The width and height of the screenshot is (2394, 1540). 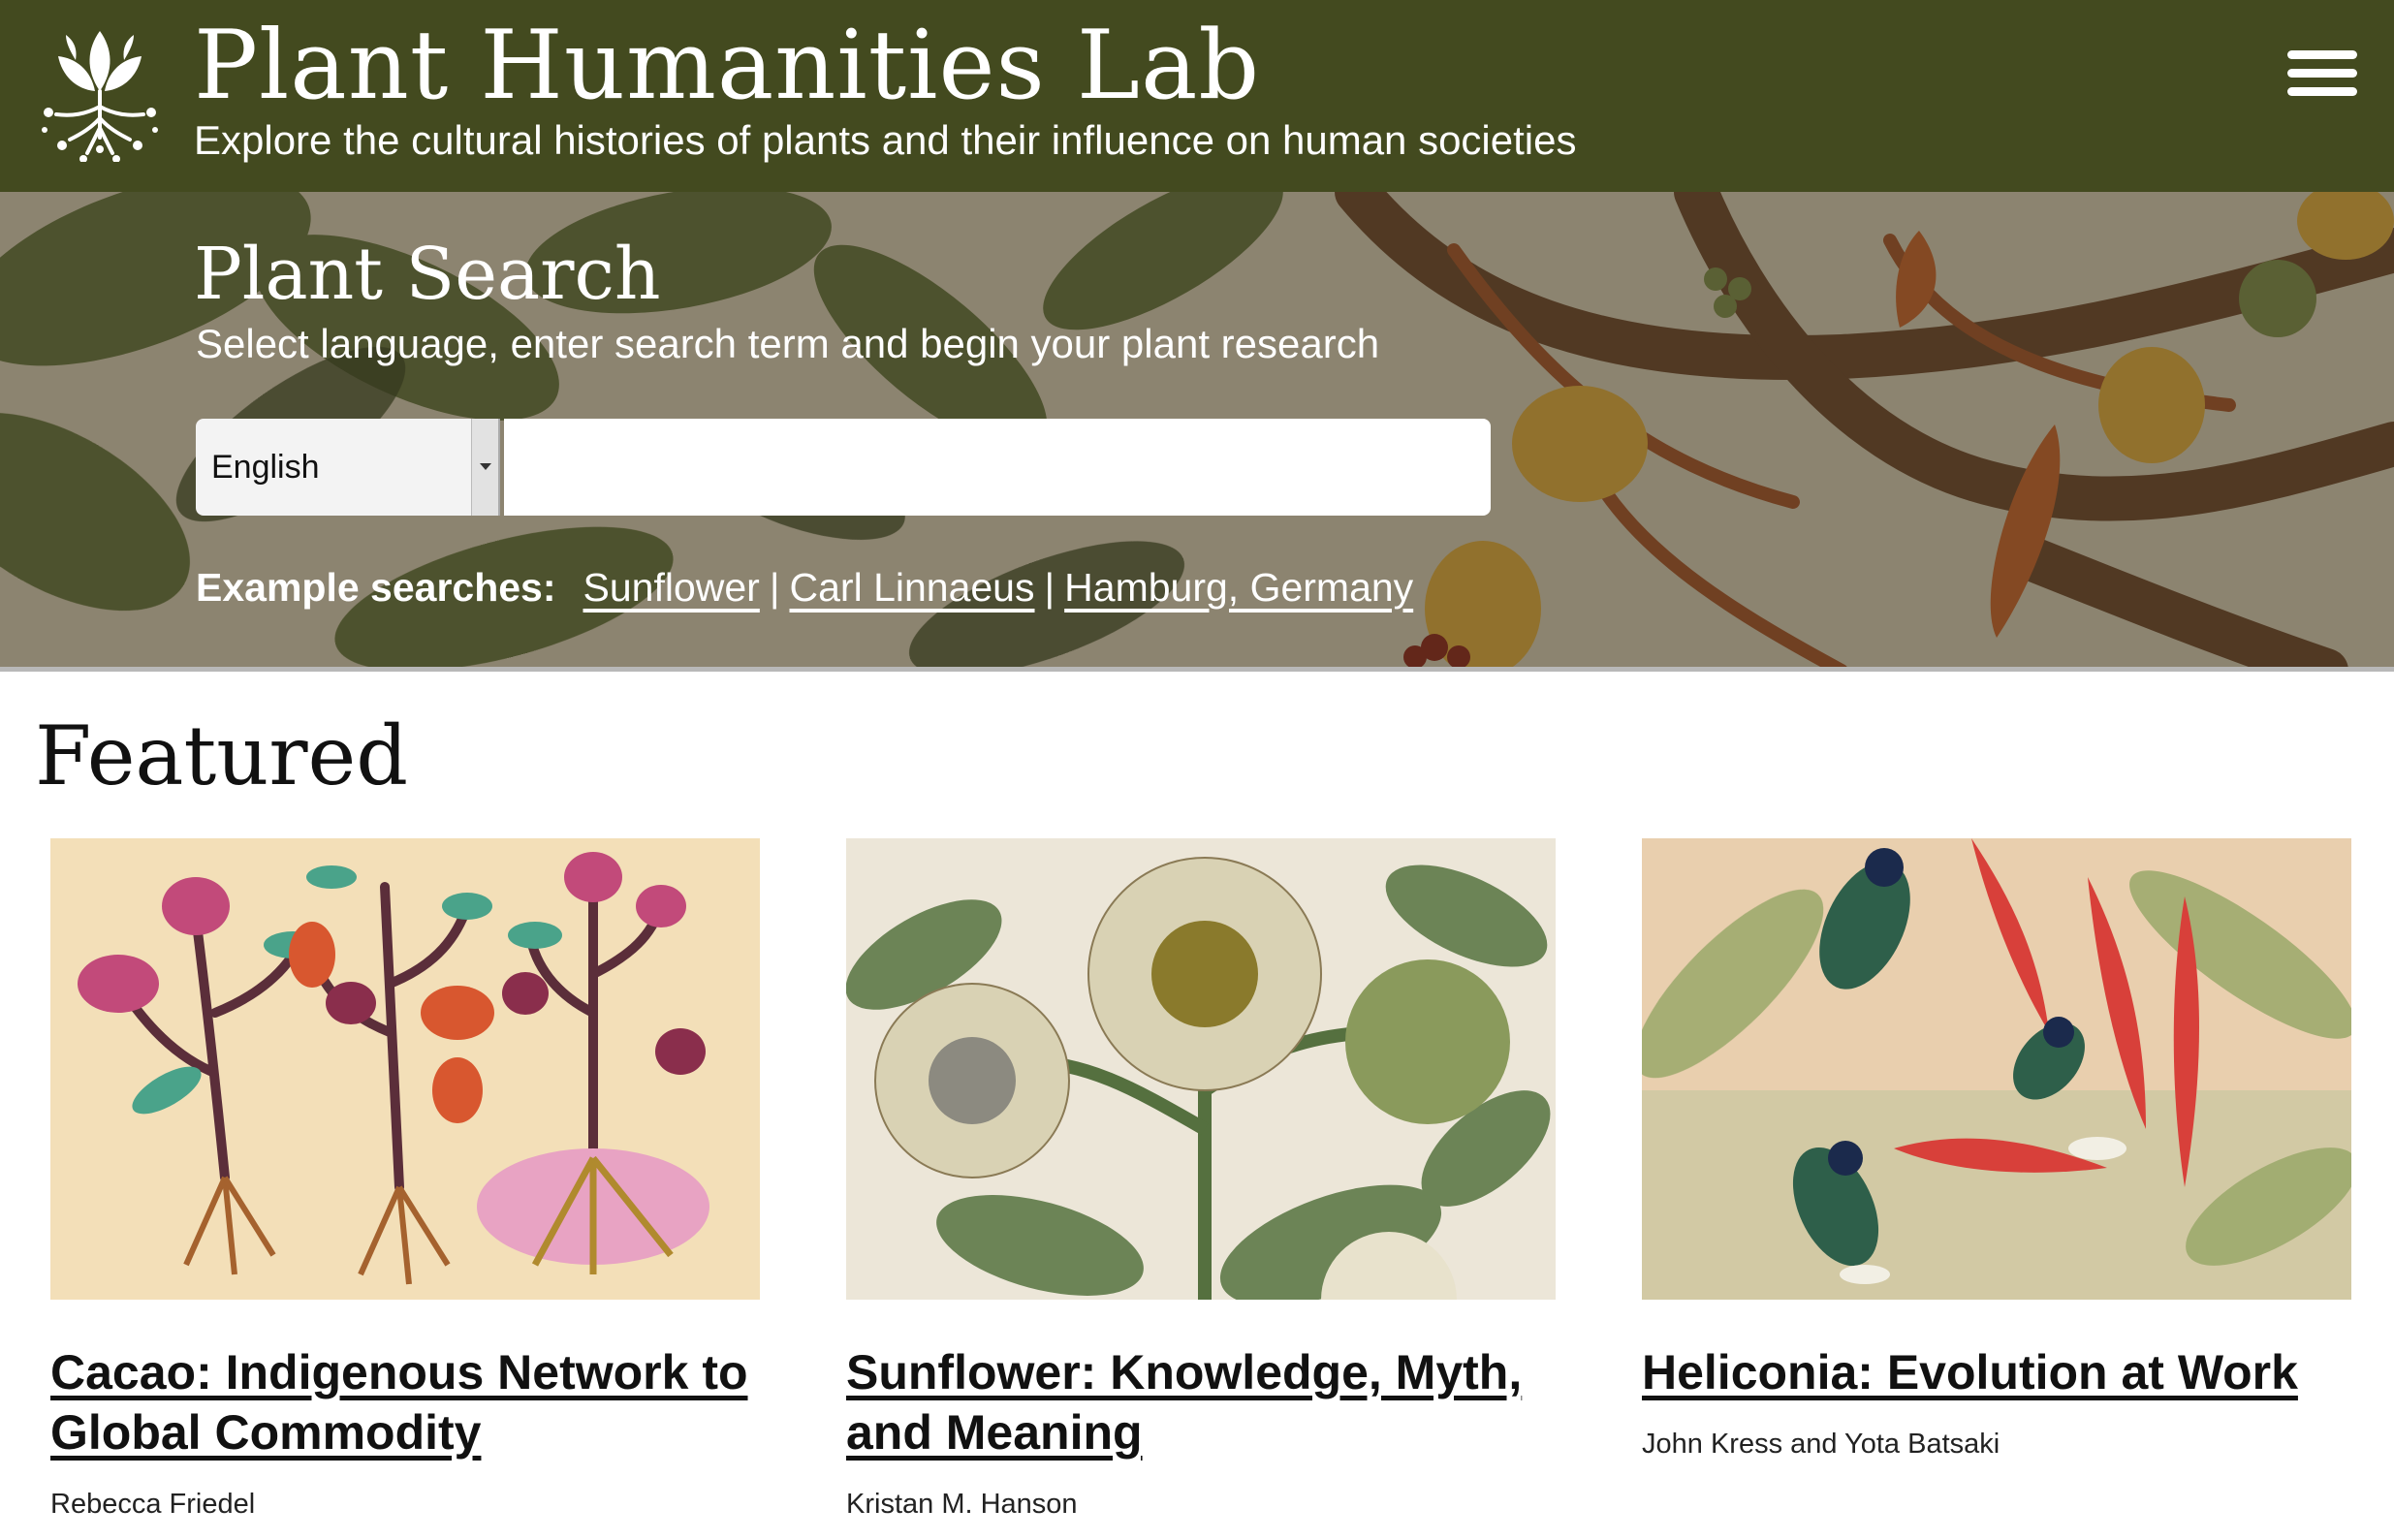 I want to click on dropdown-arrow-icon, so click(x=486, y=466).